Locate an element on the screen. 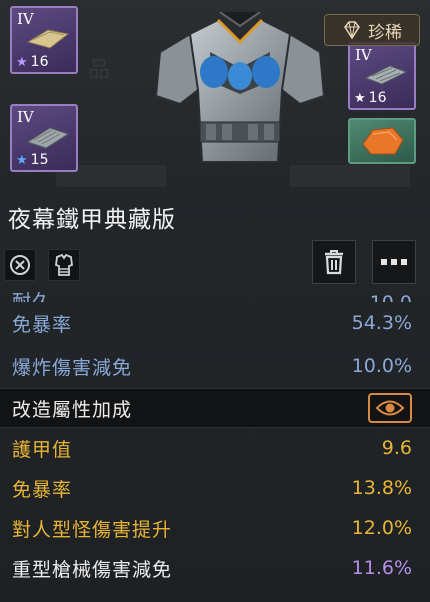 The width and height of the screenshot is (430, 602). mod-stat-row: 免暴率 13.8% is located at coordinates (212, 489).